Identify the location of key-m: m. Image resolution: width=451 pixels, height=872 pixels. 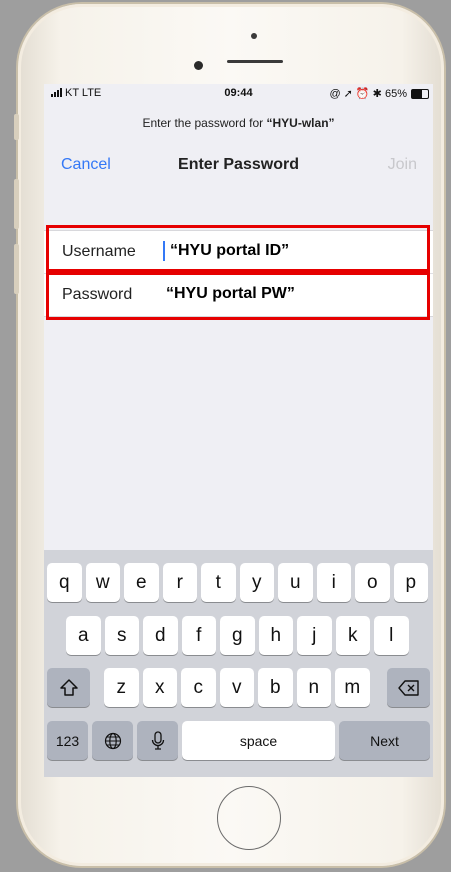
(352, 687).